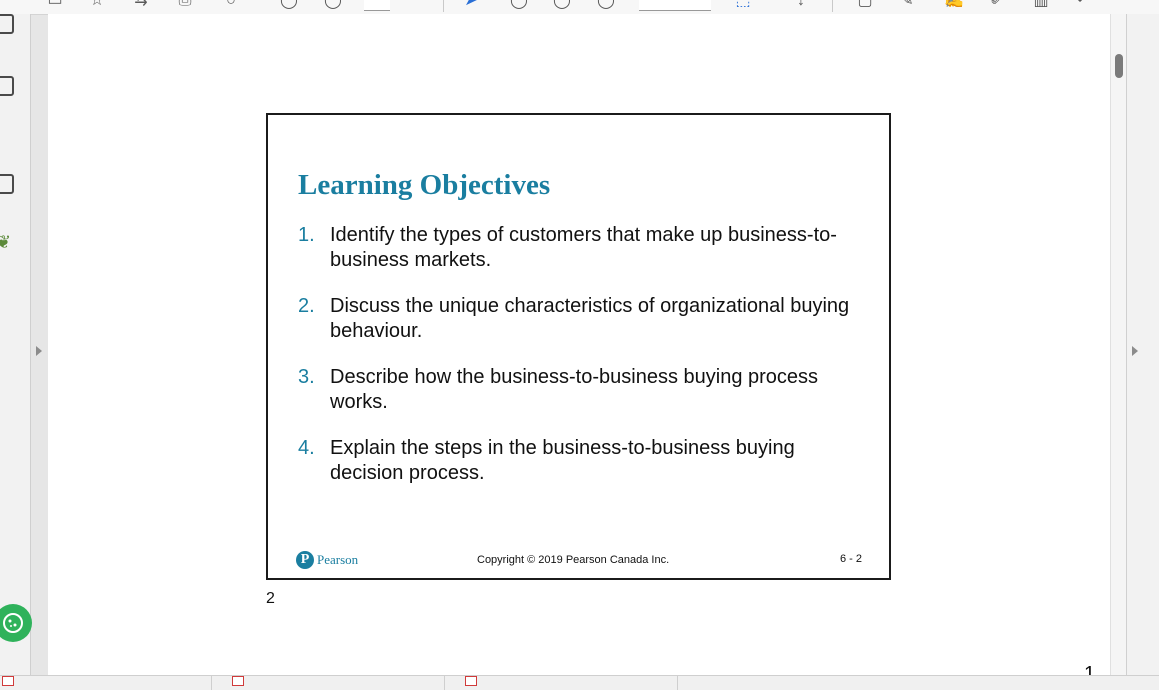  What do you see at coordinates (185, 5) in the screenshot?
I see `print-icon: ⎙` at bounding box center [185, 5].